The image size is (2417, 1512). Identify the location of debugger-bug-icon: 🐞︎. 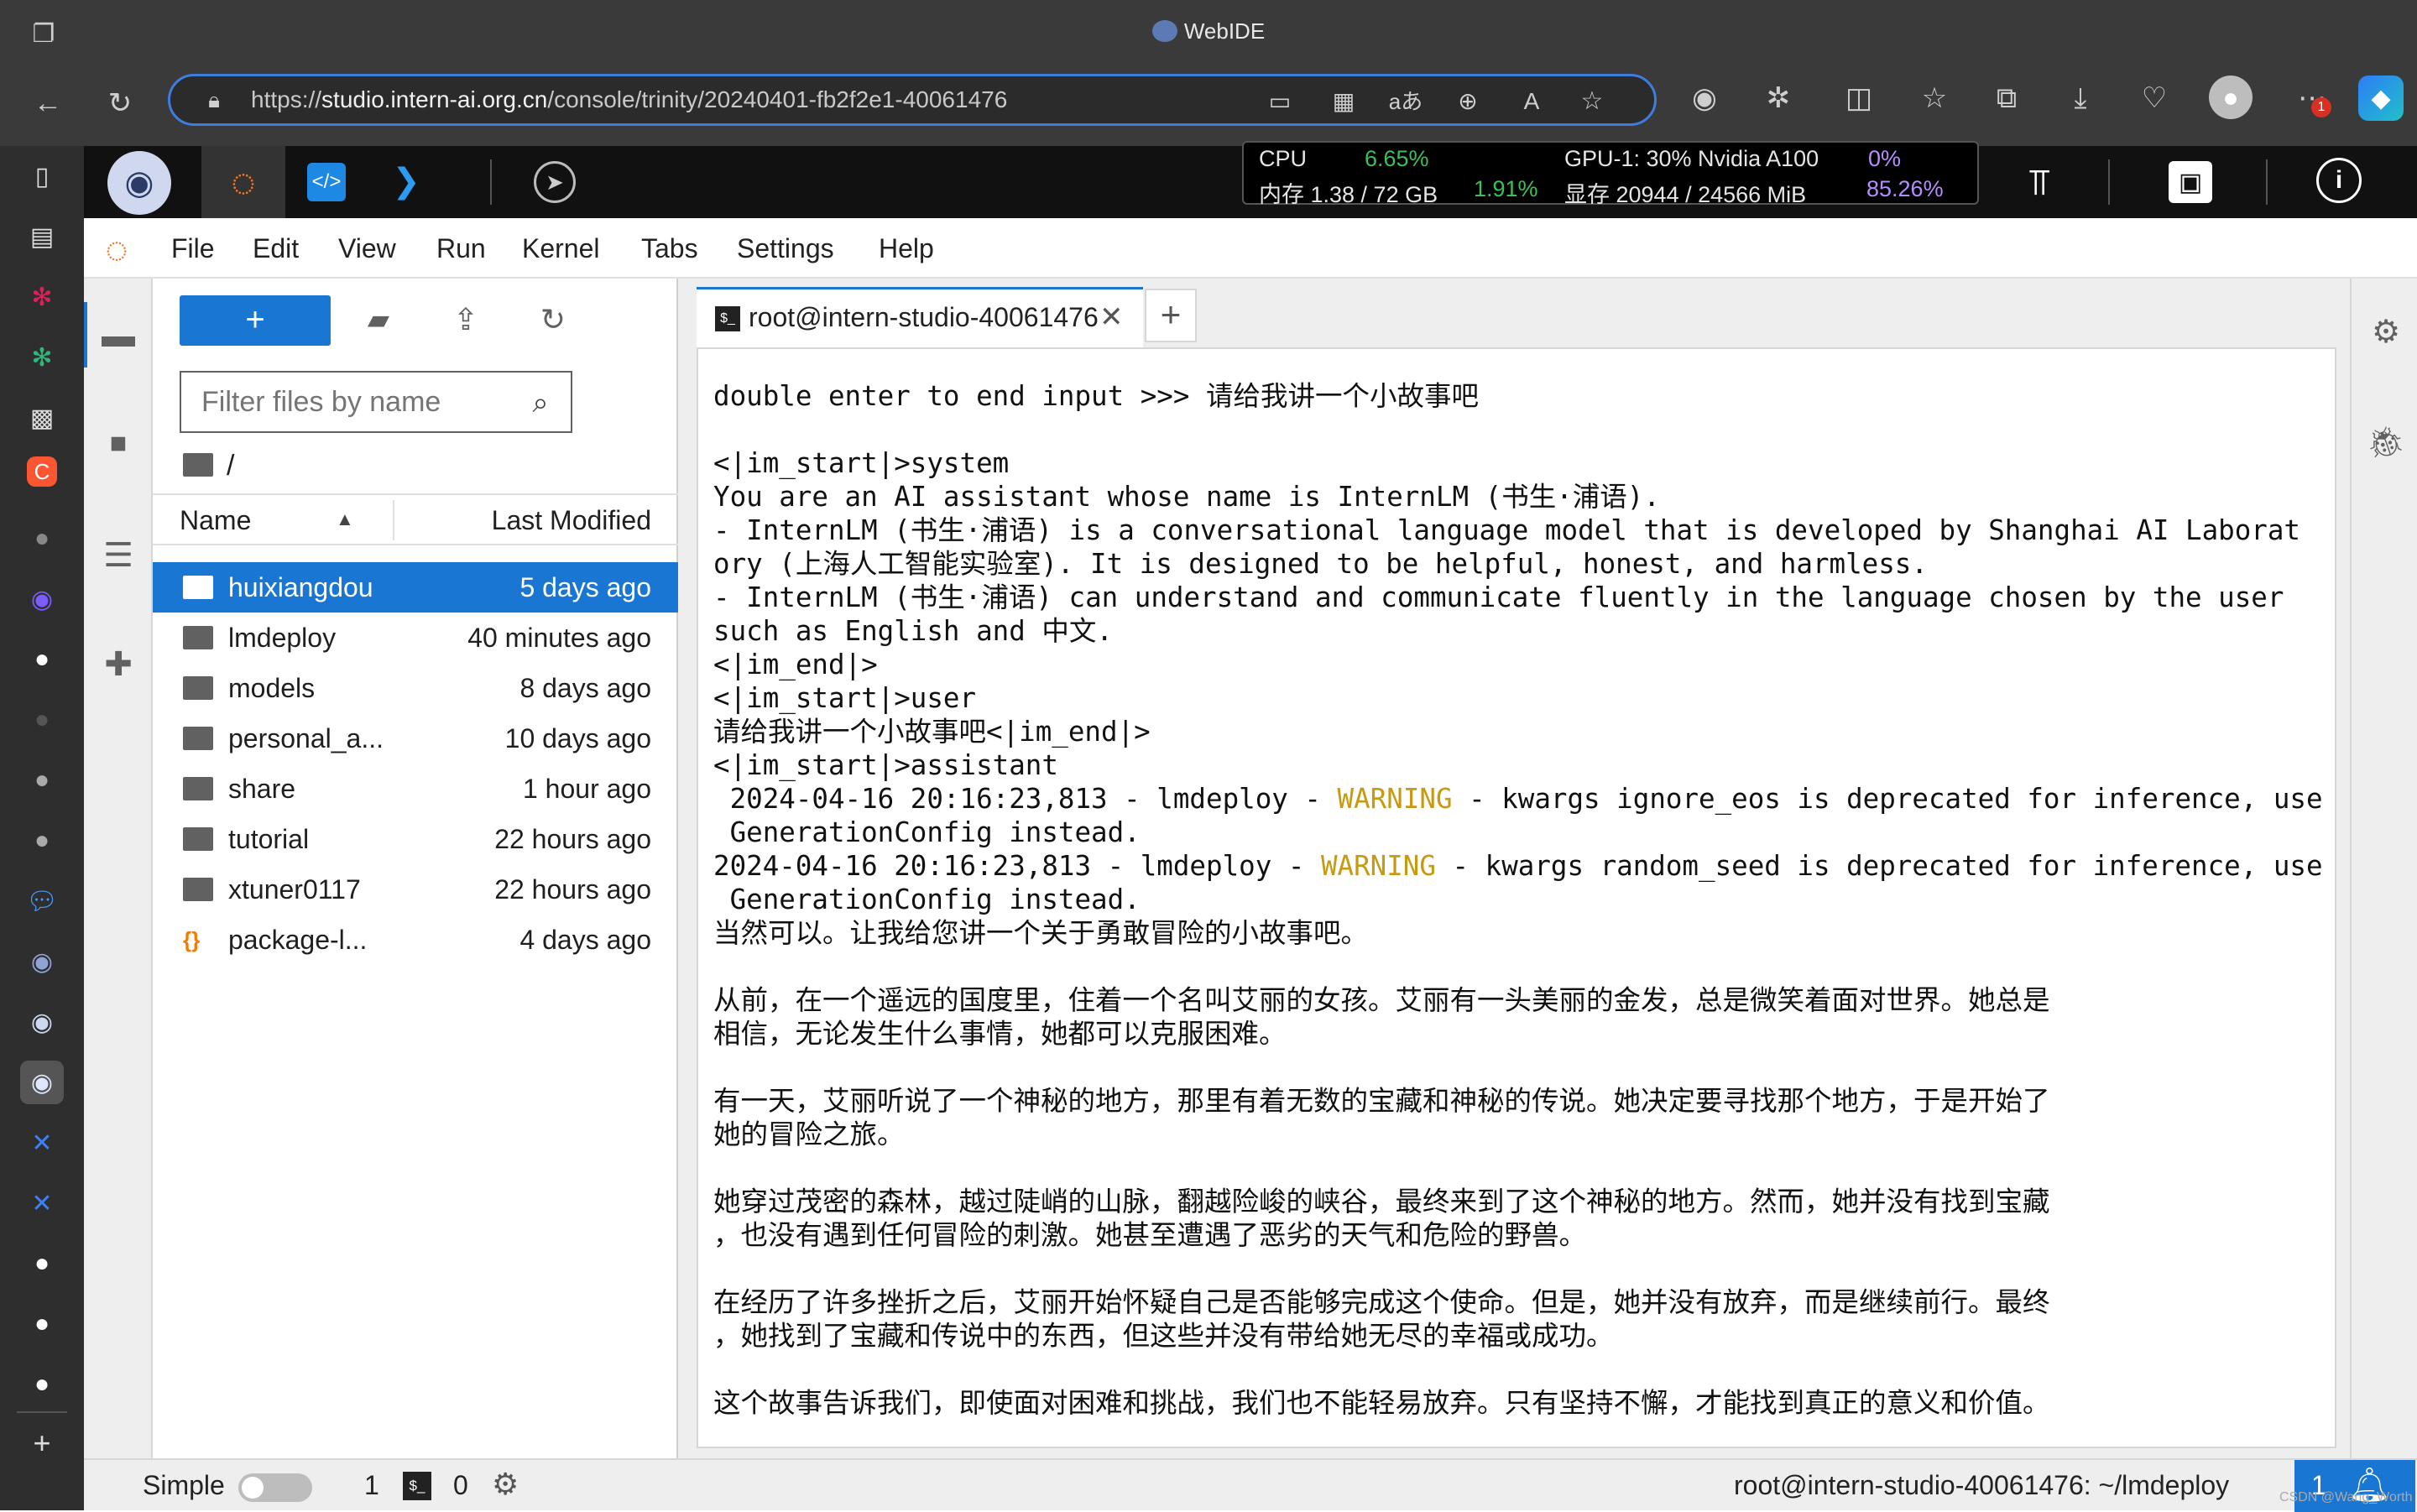
(2386, 442).